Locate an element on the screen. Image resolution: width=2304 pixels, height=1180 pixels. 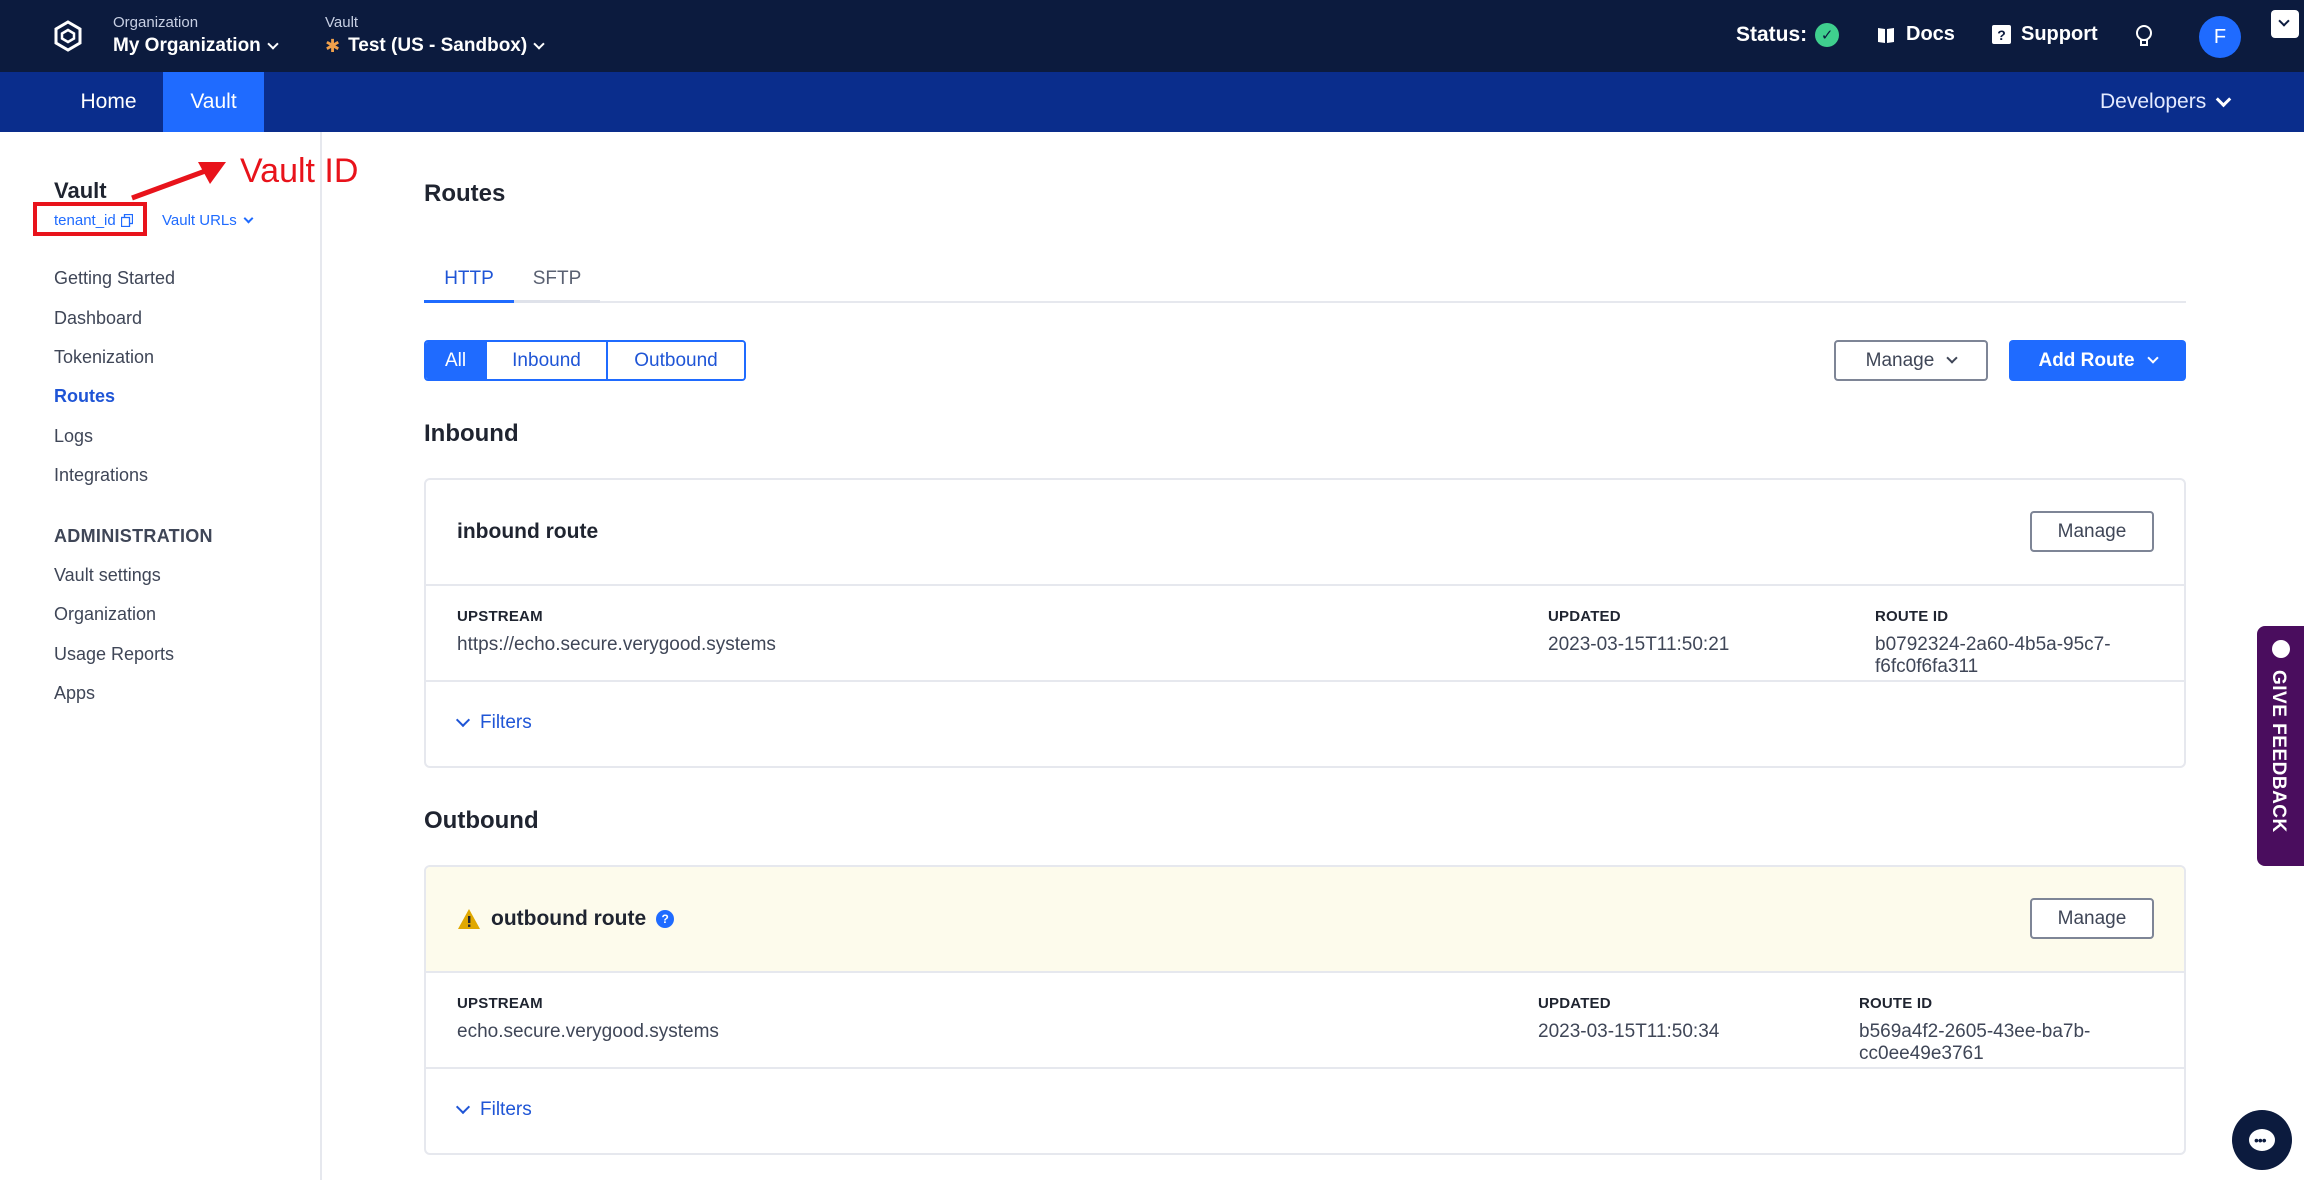
user-avatar: F is located at coordinates (2220, 37).